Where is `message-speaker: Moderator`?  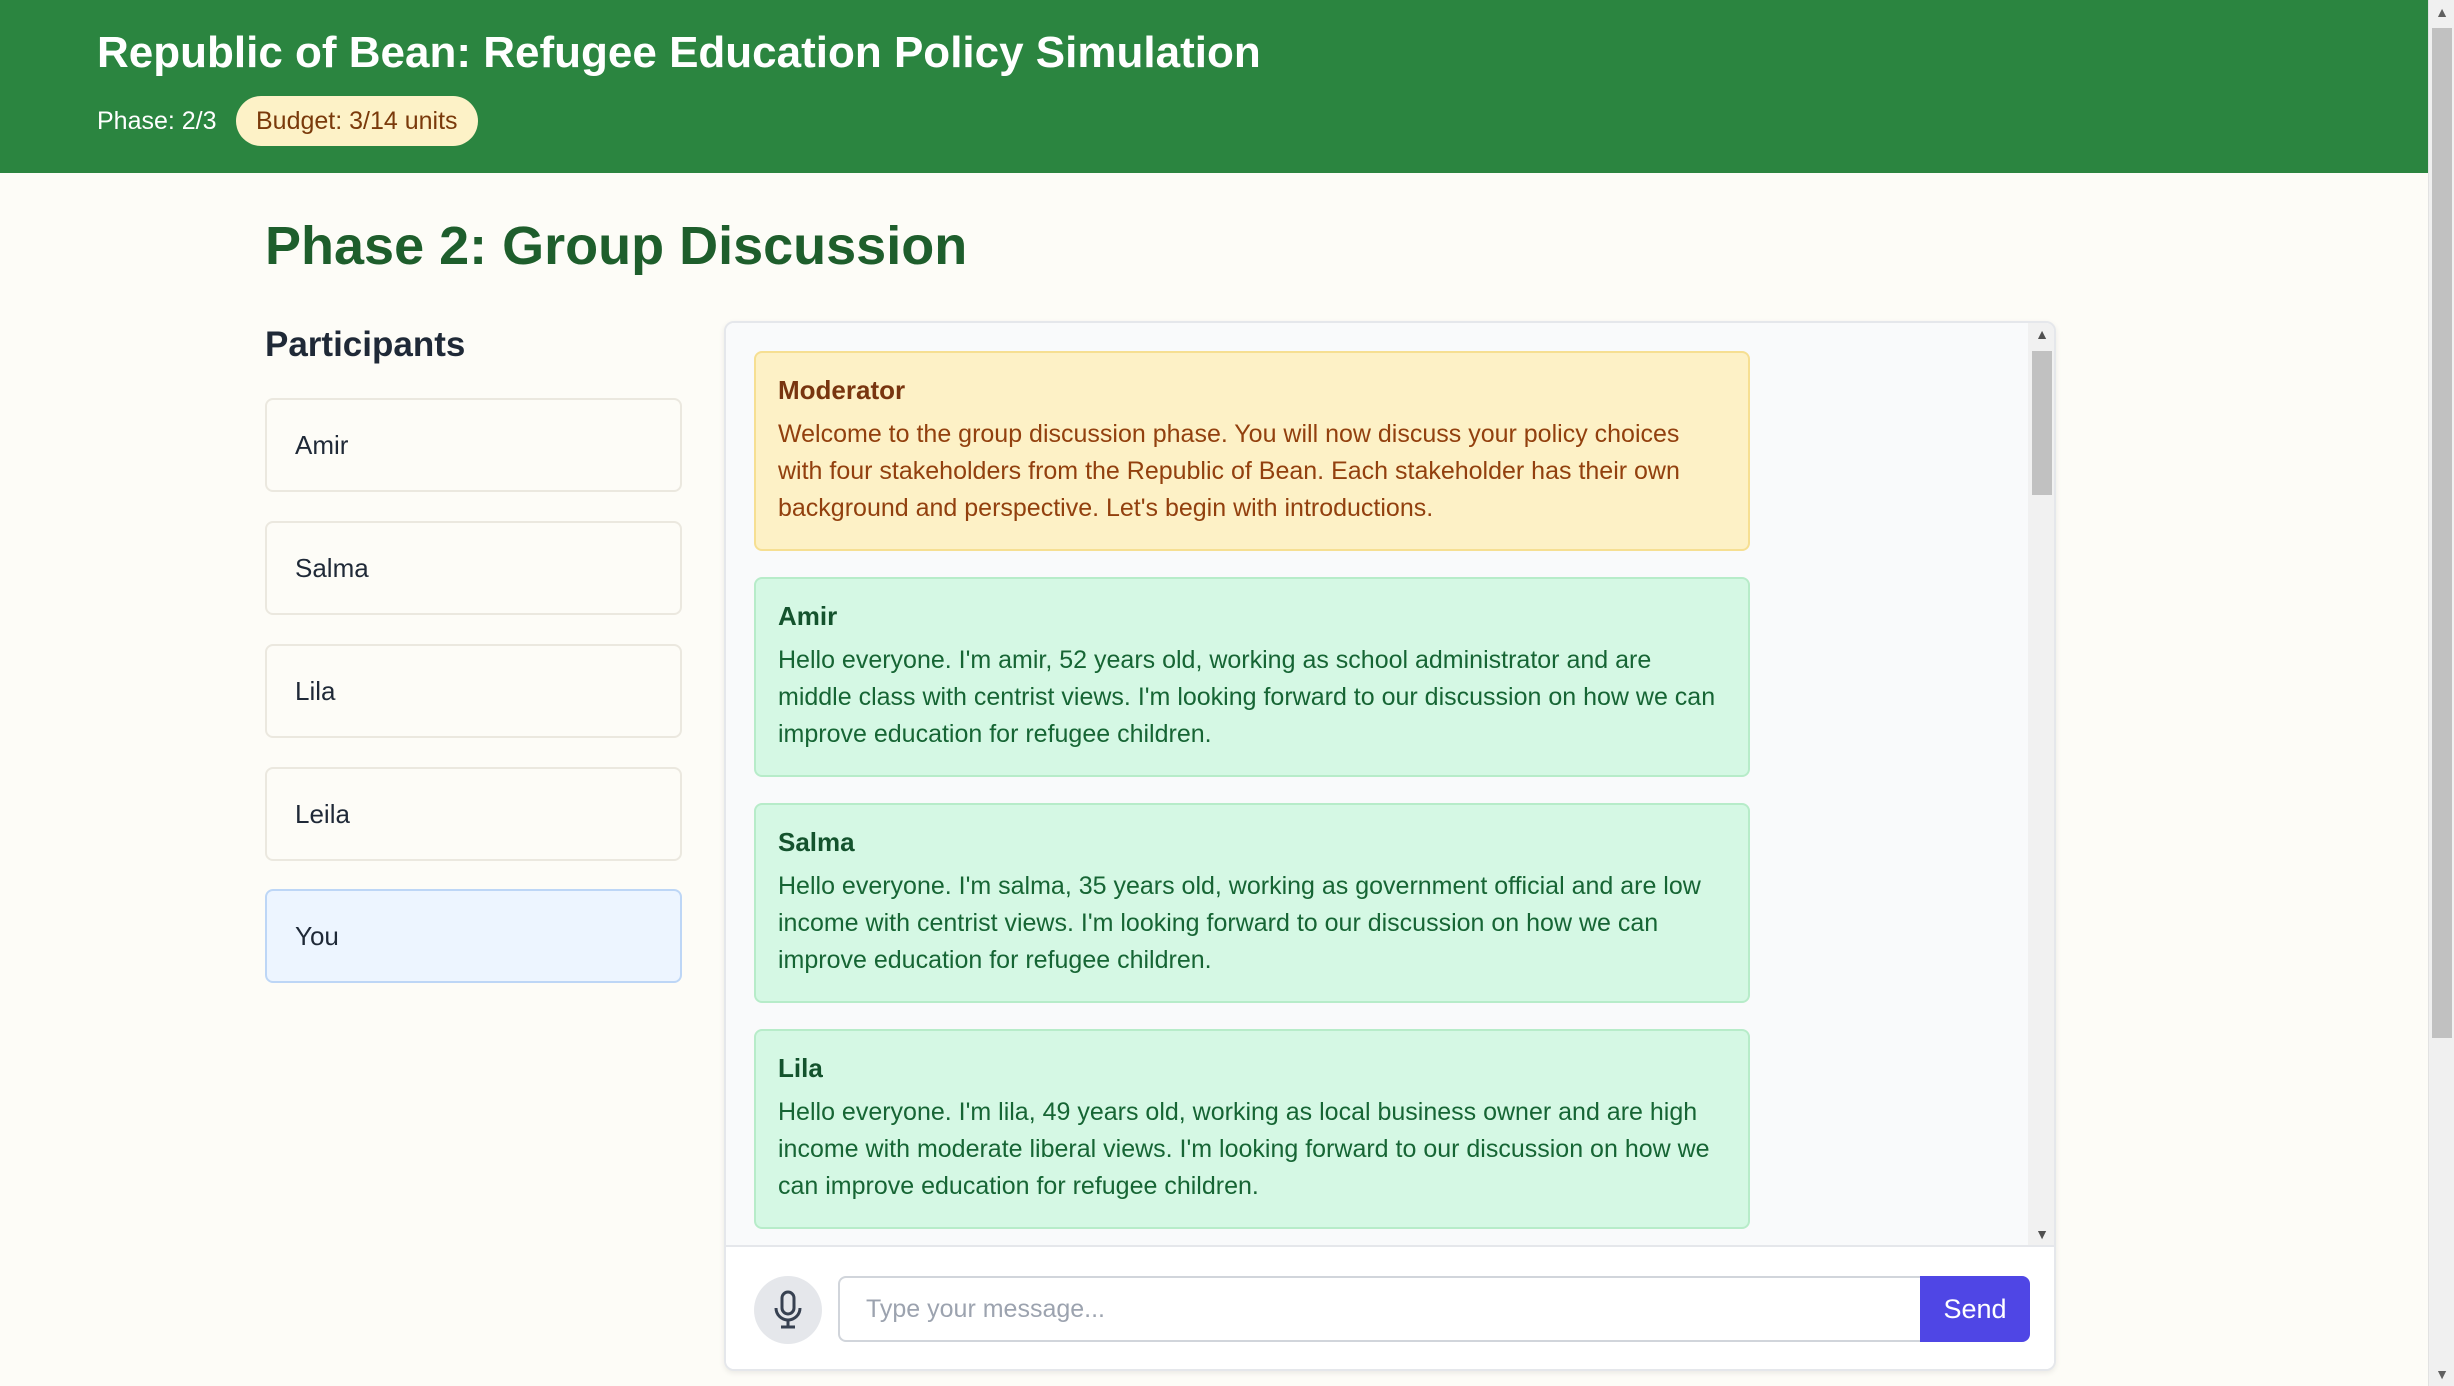 message-speaker: Moderator is located at coordinates (842, 390).